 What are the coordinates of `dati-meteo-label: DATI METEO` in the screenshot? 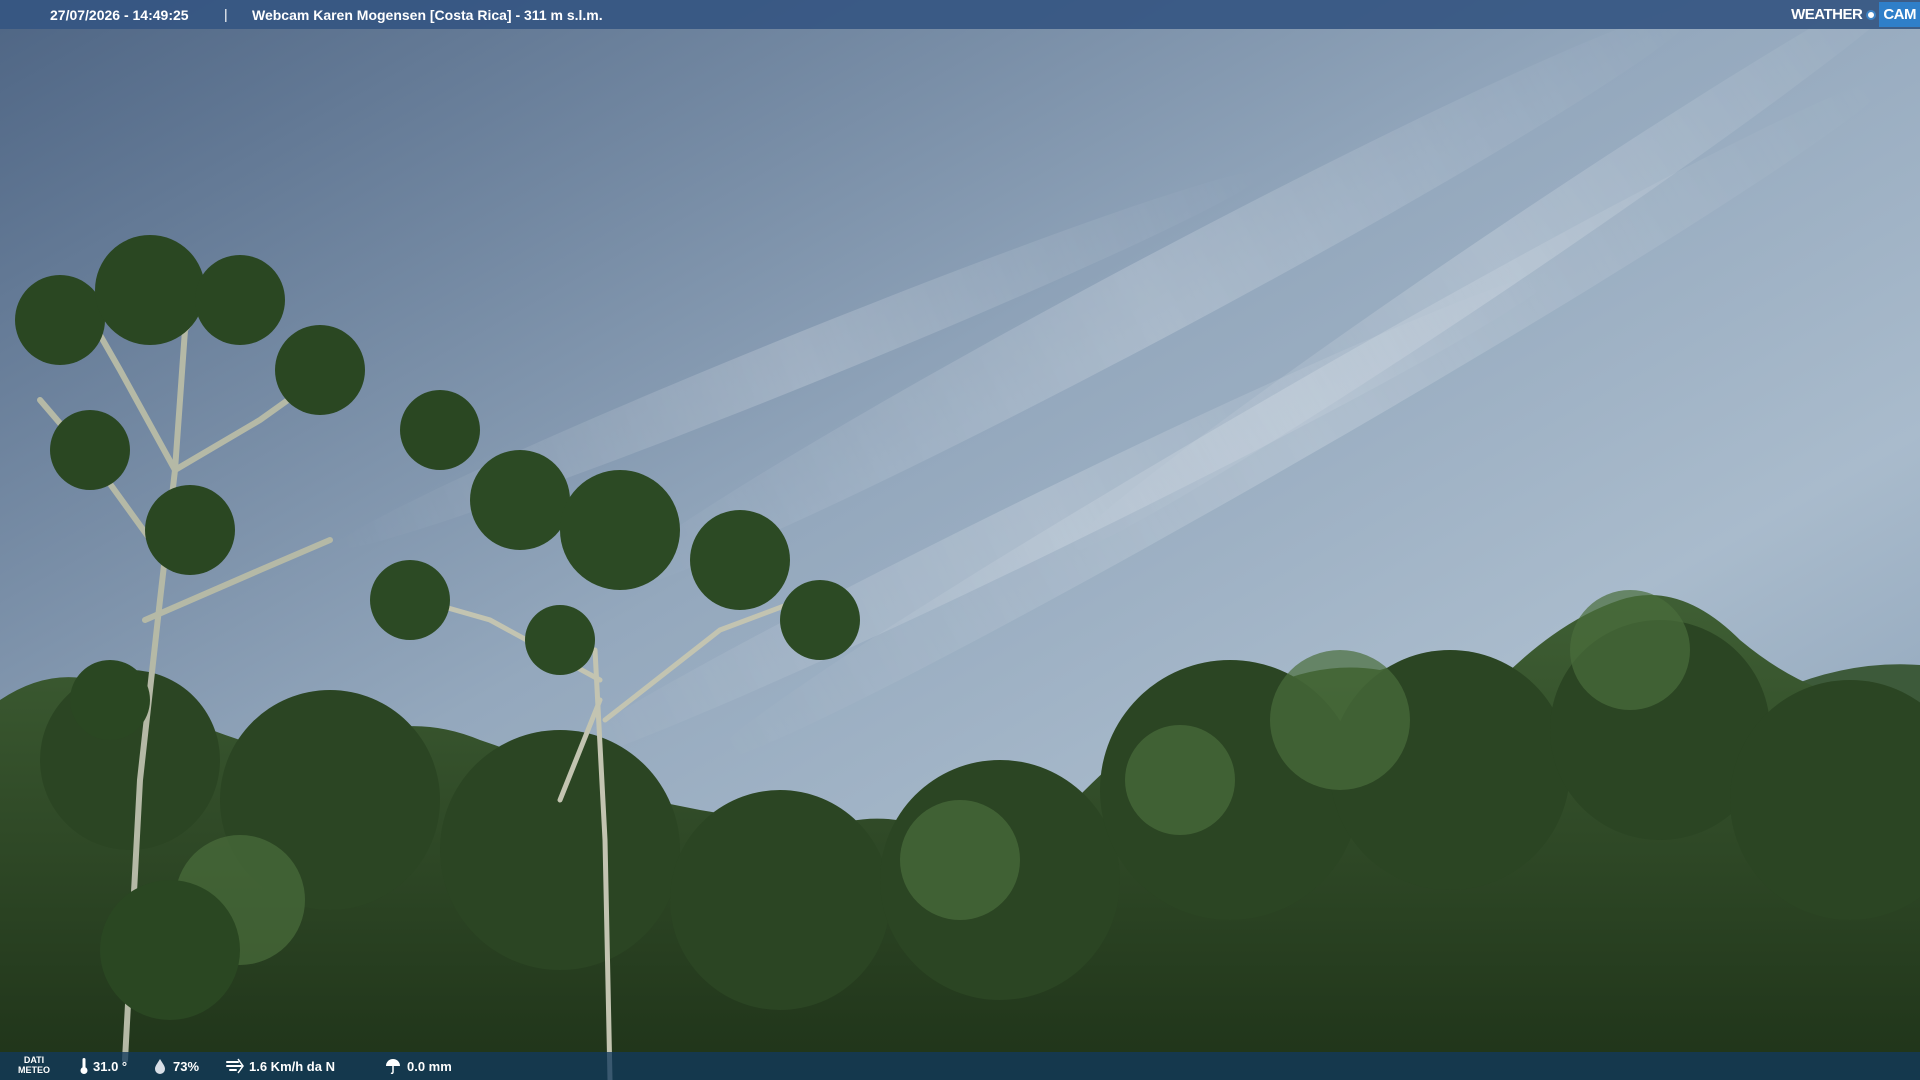 It's located at (34, 1065).